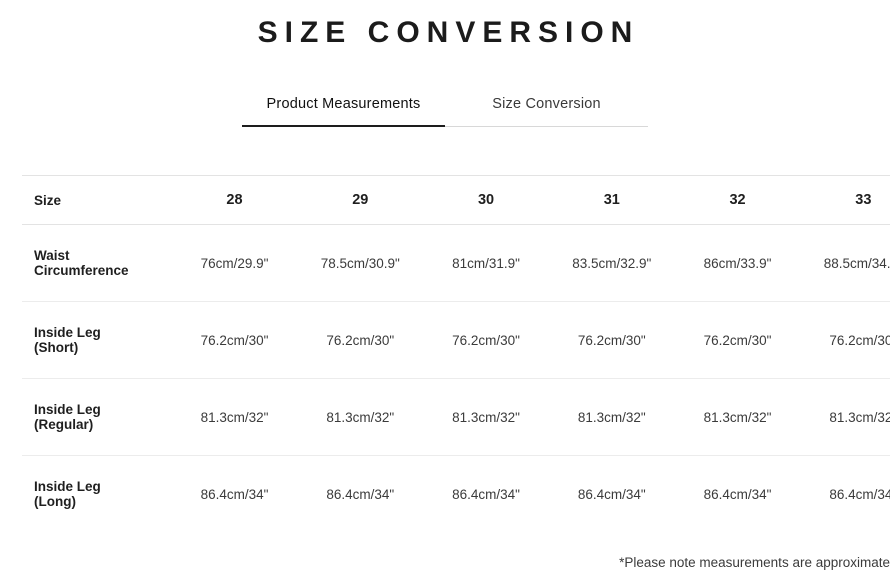 The width and height of the screenshot is (890, 576). Describe the element at coordinates (611, 340) in the screenshot. I see `cell-short-31: 76.2cm/30"` at that location.